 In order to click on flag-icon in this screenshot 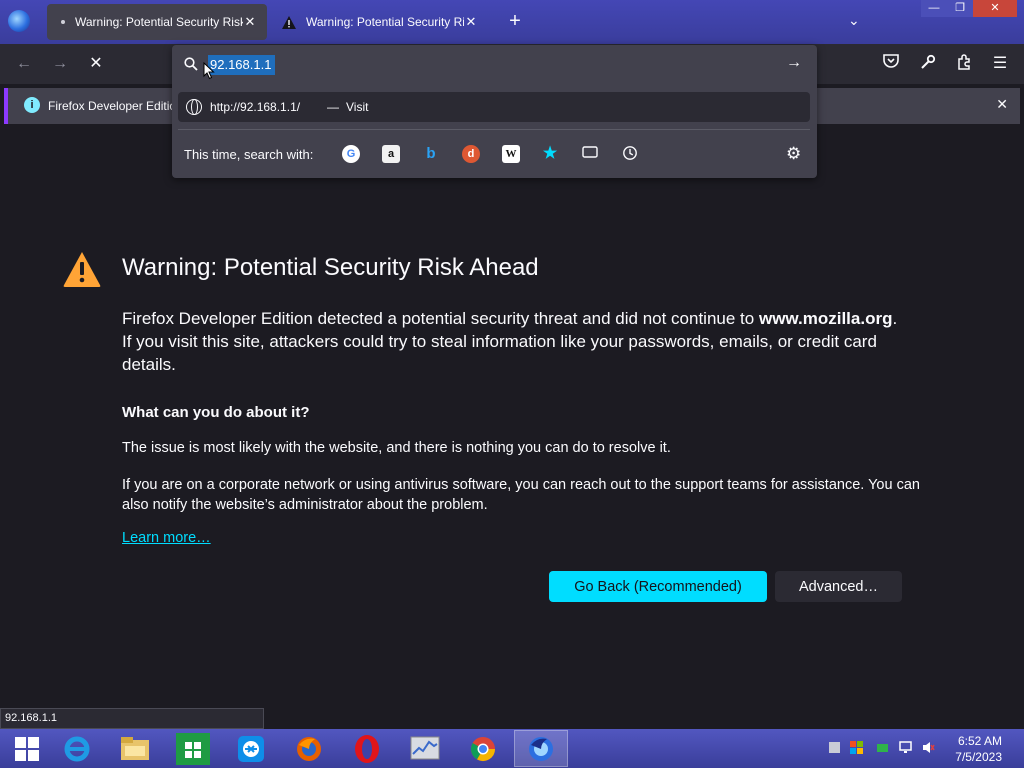, I will do `click(856, 747)`.